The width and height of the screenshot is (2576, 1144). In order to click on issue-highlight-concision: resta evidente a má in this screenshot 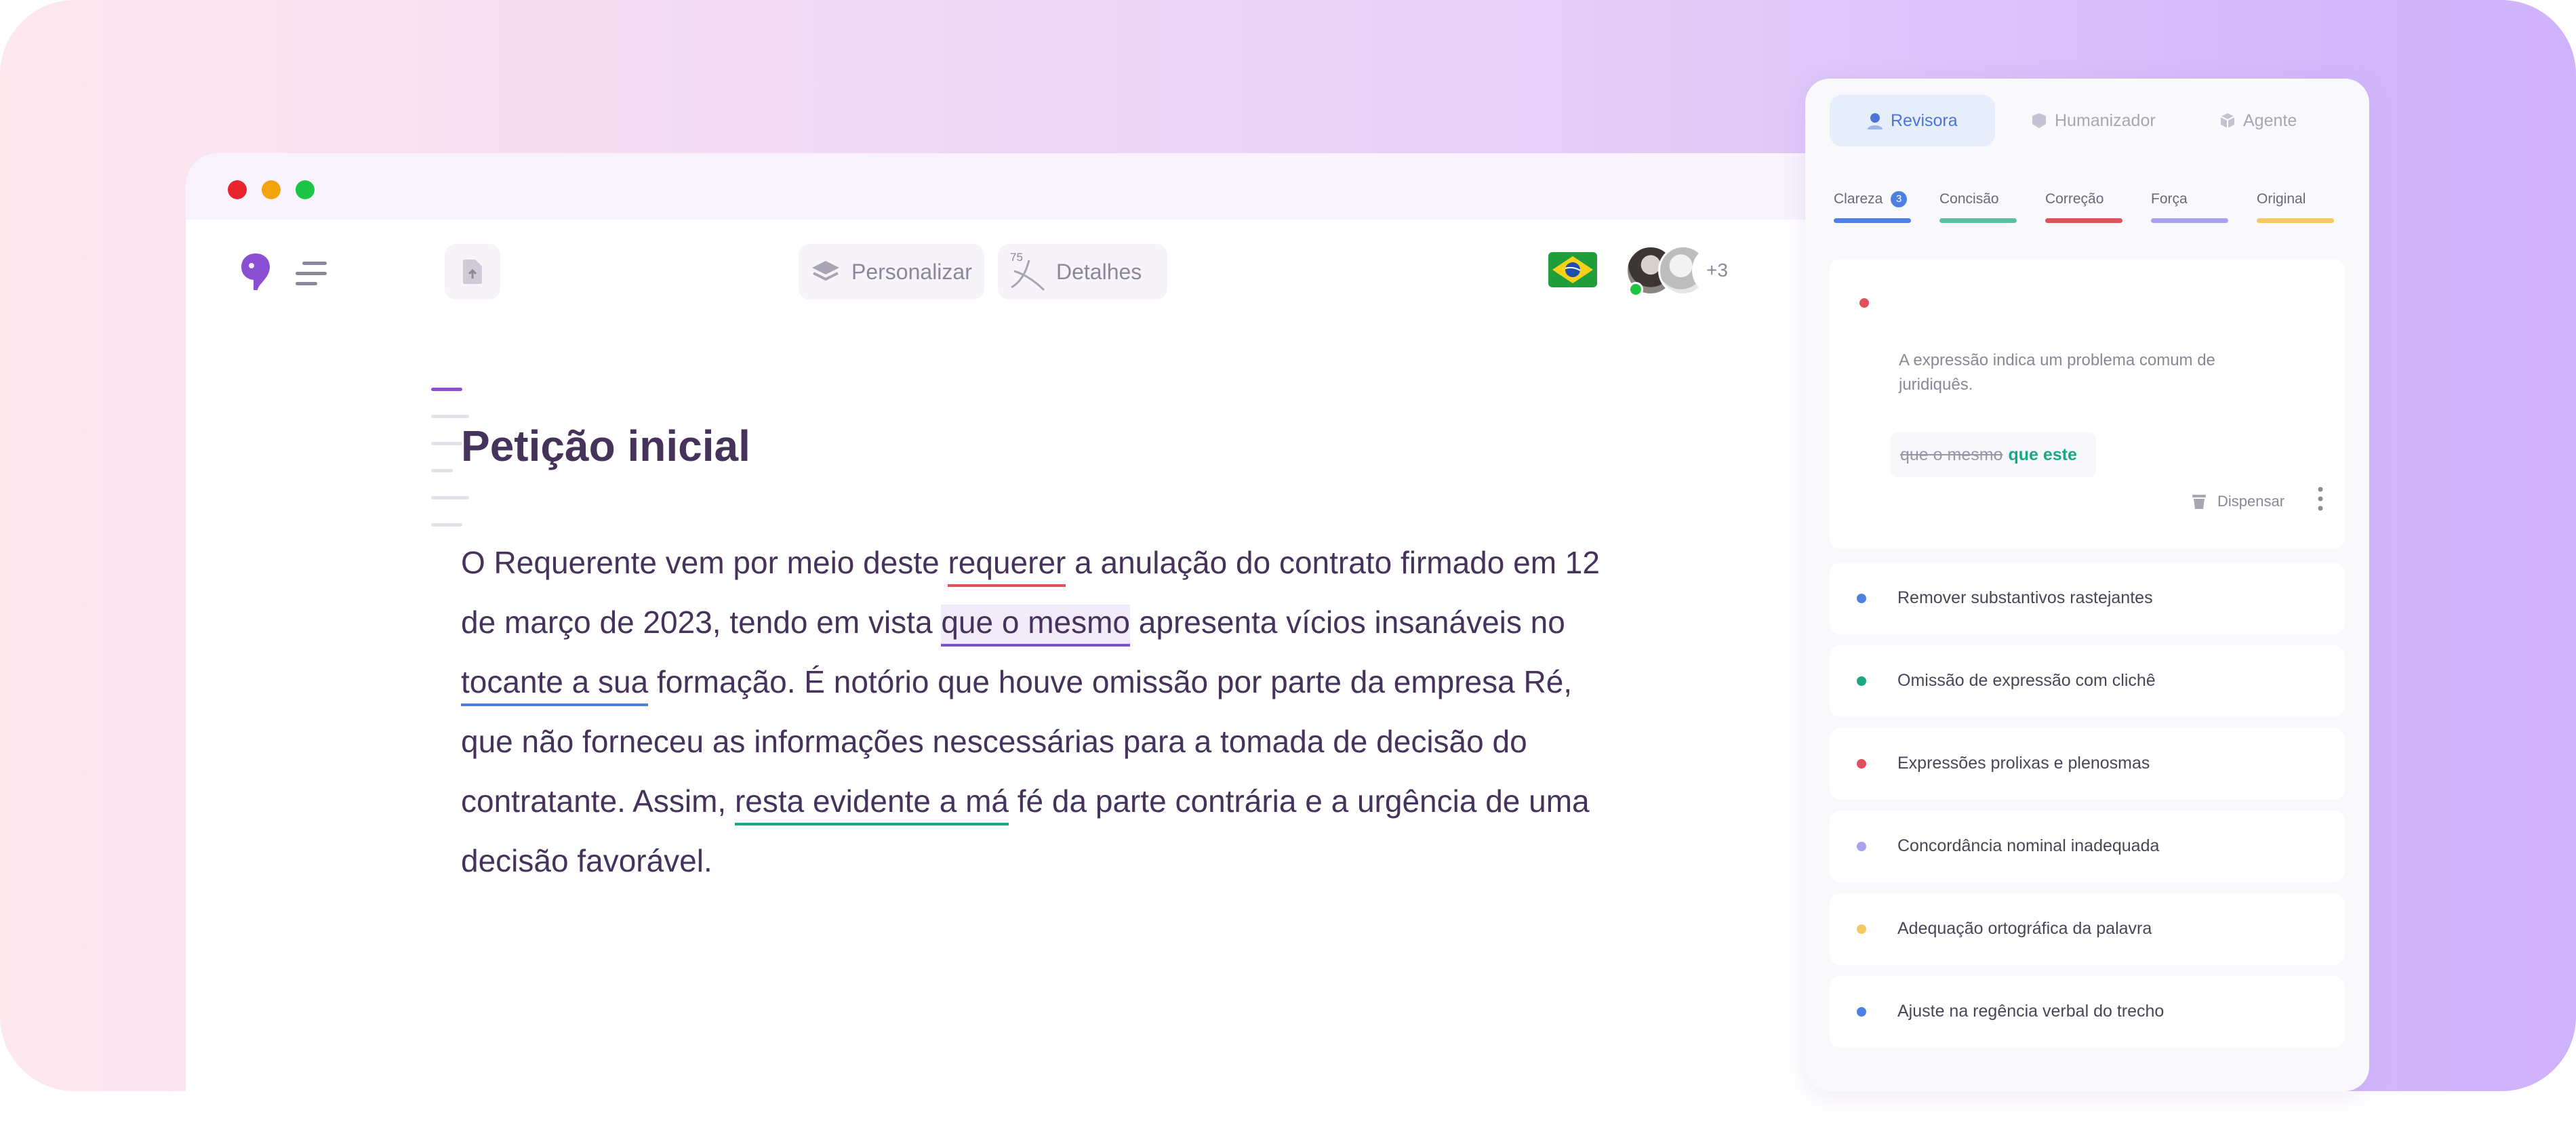, I will do `click(871, 804)`.